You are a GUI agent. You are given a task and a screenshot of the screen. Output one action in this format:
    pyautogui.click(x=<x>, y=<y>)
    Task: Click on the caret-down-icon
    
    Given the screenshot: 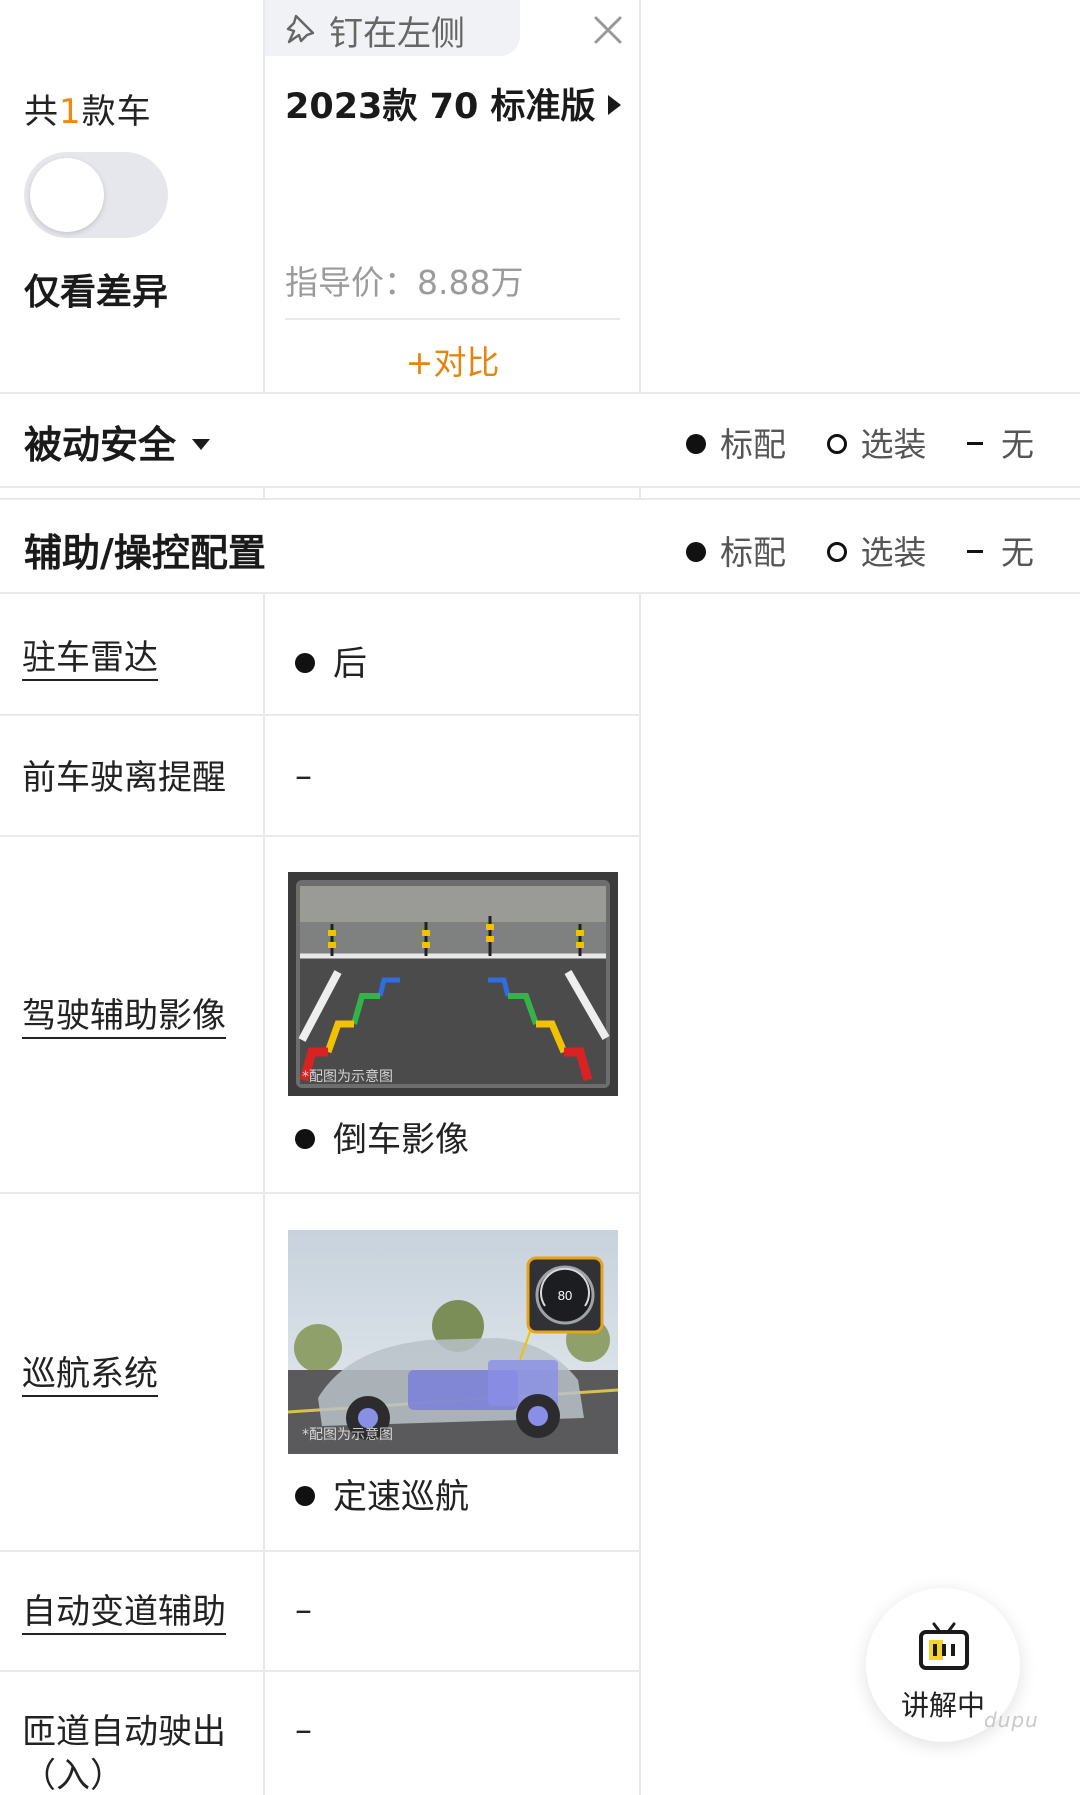 What is the action you would take?
    pyautogui.click(x=201, y=444)
    